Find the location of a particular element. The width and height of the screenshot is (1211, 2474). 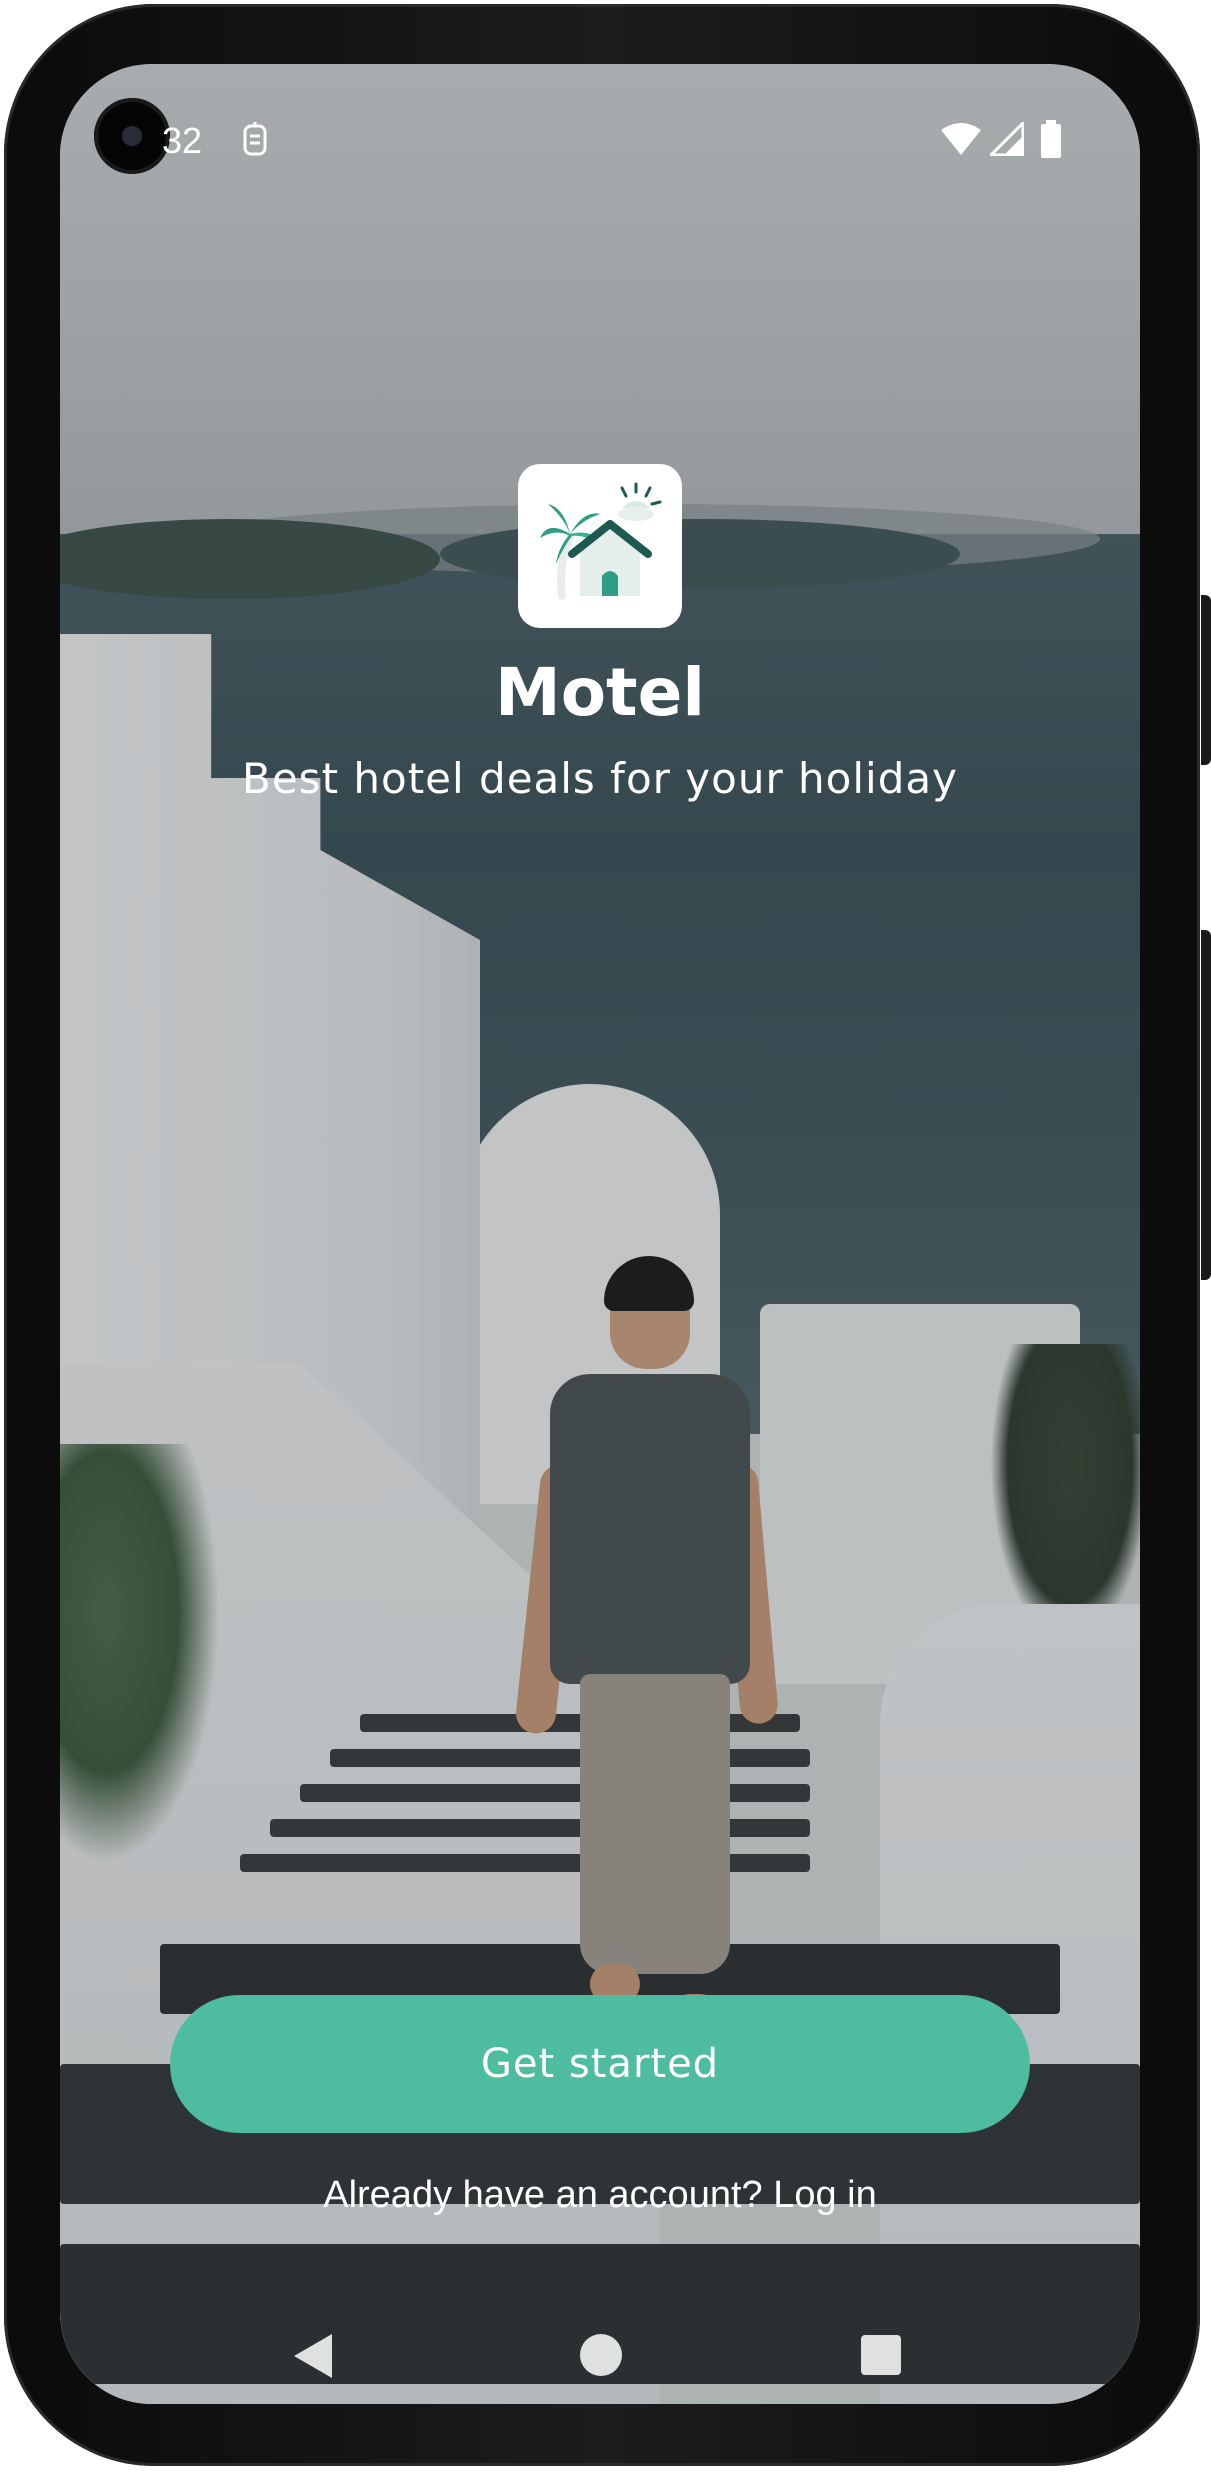

volume-button is located at coordinates (1206, 1105).